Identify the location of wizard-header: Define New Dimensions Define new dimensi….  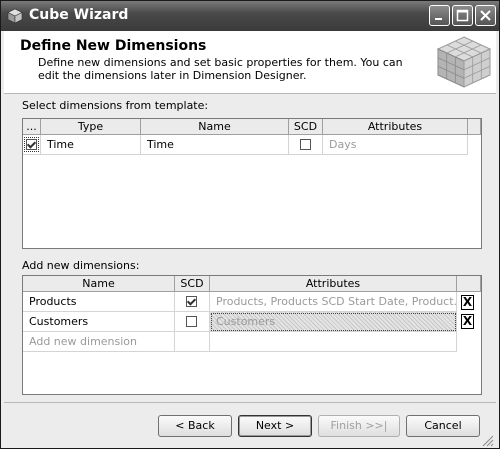
(250, 62).